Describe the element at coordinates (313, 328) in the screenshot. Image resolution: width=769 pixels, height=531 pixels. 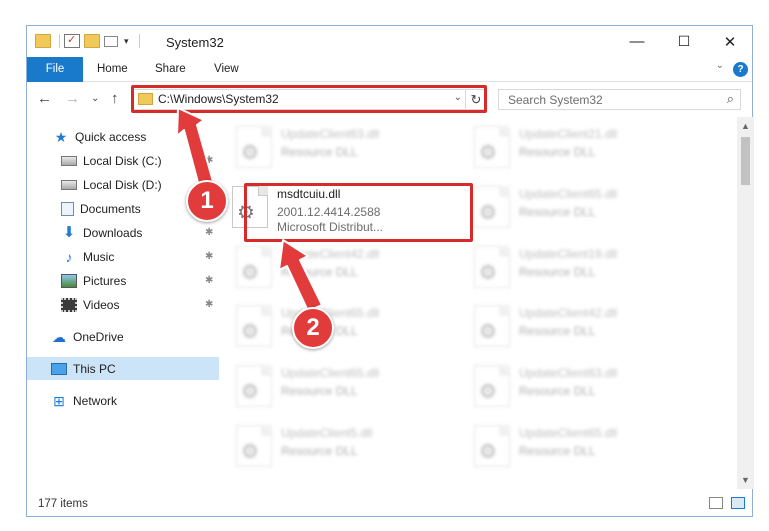
I see `step-2-callout: 2` at that location.